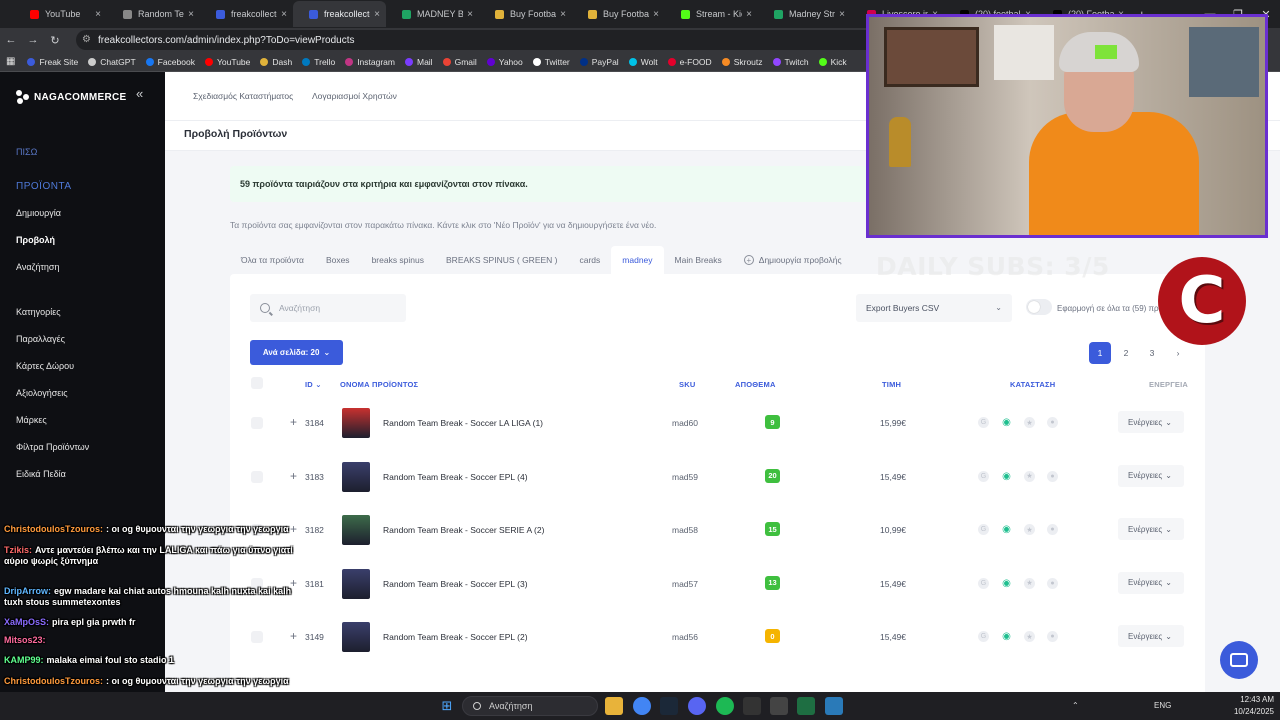  What do you see at coordinates (313, 384) in the screenshot?
I see `column-id: ID ⌄` at bounding box center [313, 384].